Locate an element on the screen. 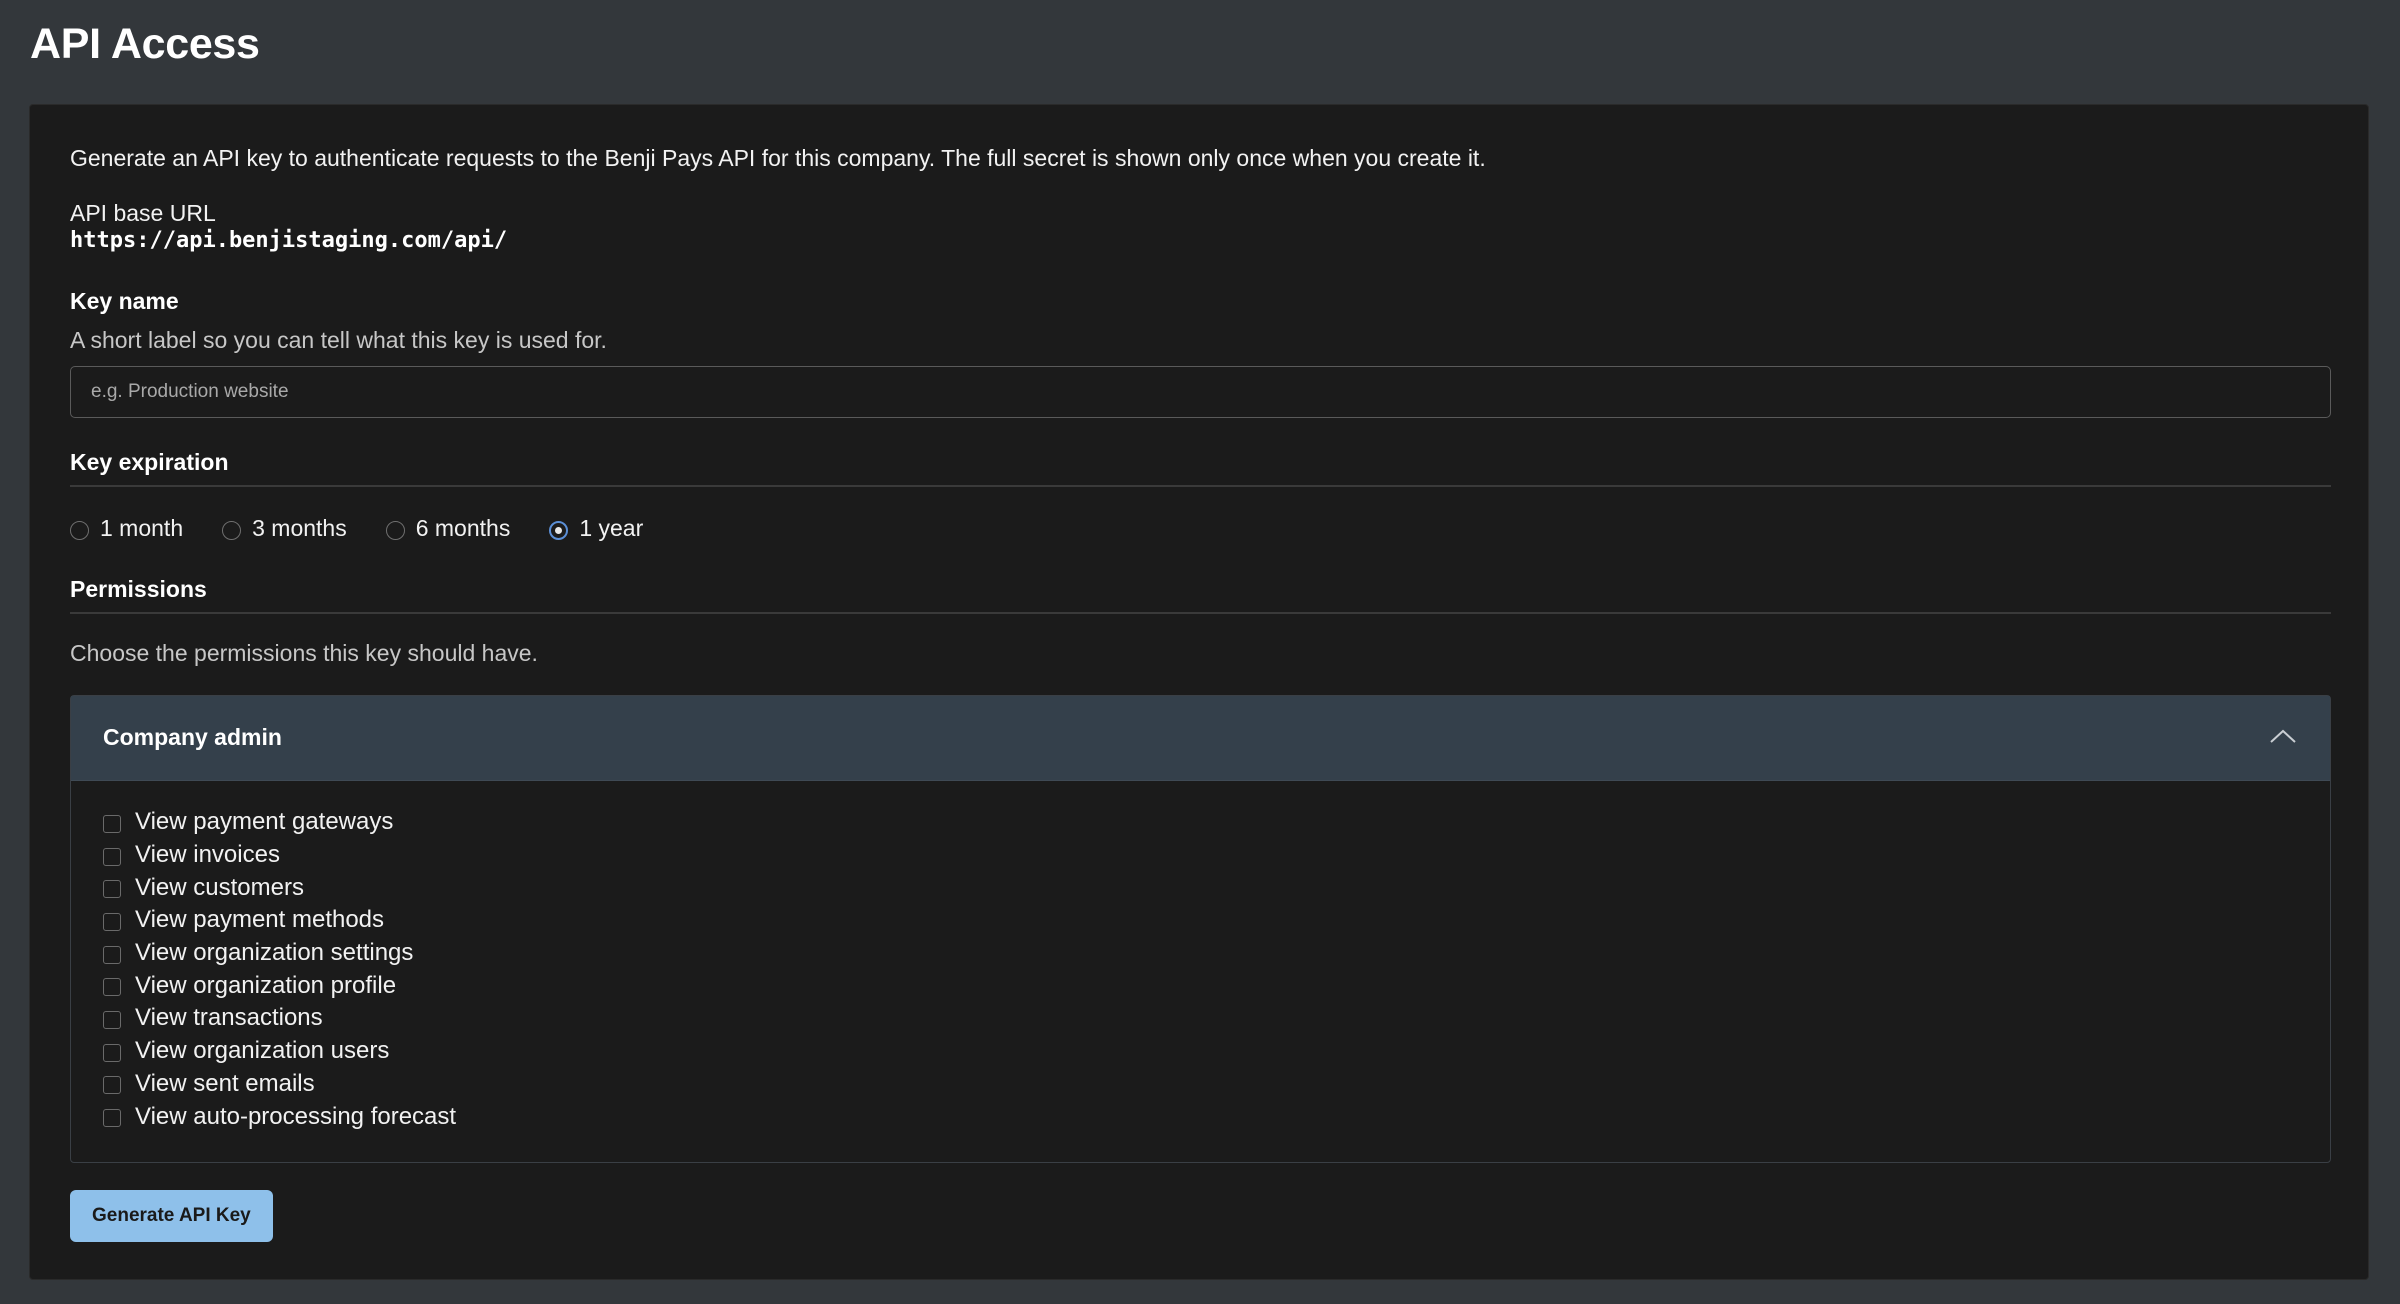 Image resolution: width=2400 pixels, height=1304 pixels. permissions-divider is located at coordinates (1200, 613).